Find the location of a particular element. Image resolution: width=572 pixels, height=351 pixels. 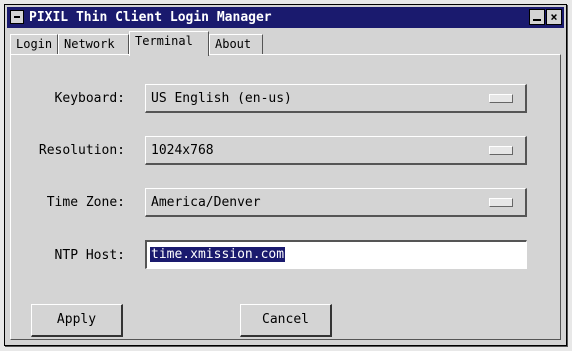

ntp-host-label: NTP Host: is located at coordinates (89, 255).